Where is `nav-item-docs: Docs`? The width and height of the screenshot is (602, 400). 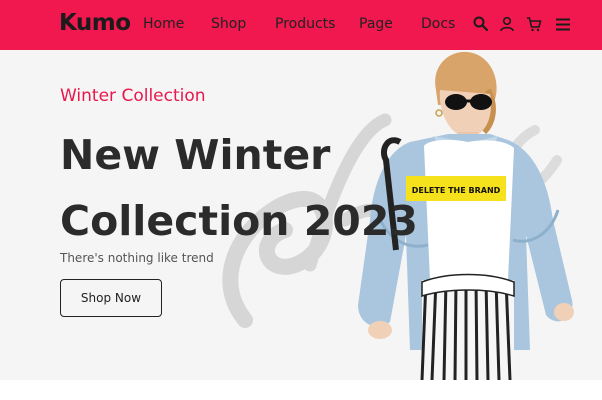
nav-item-docs: Docs is located at coordinates (438, 24).